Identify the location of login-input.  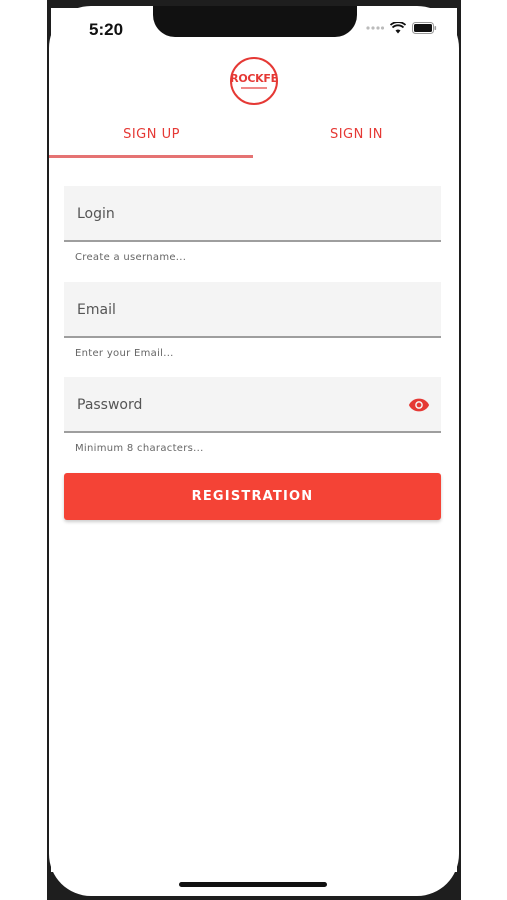
(237, 214).